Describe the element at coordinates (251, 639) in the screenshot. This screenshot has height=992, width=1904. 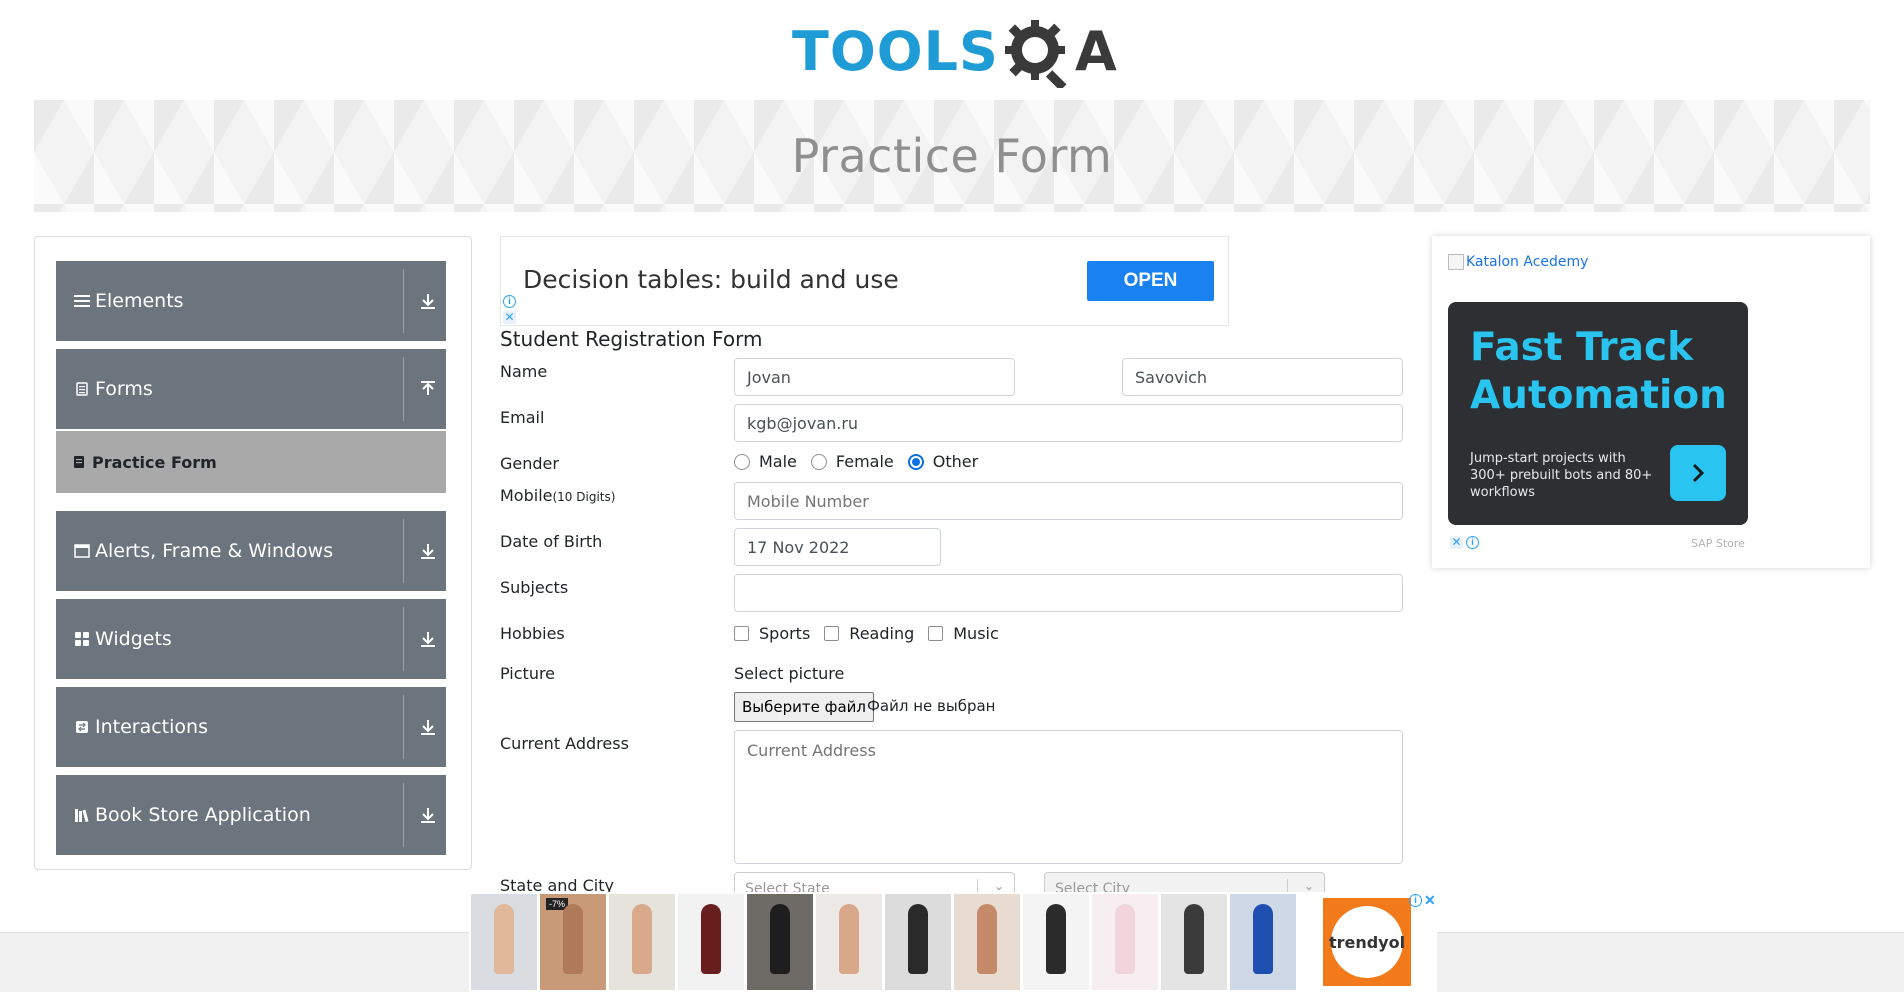
I see `sidebar-group-widgets: Widgets` at that location.